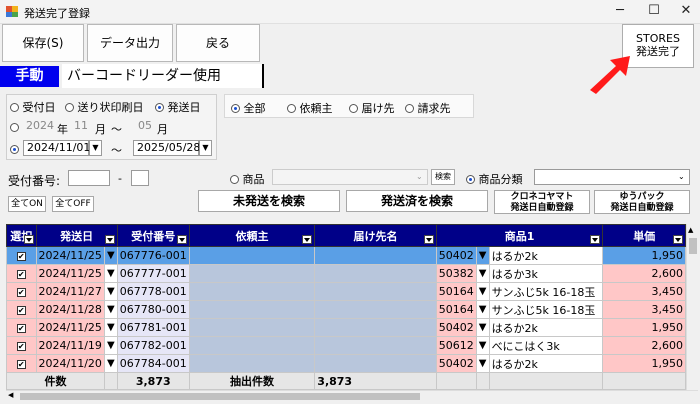  Describe the element at coordinates (352, 396) in the screenshot. I see `horizontal-scrollbar: ◀` at that location.